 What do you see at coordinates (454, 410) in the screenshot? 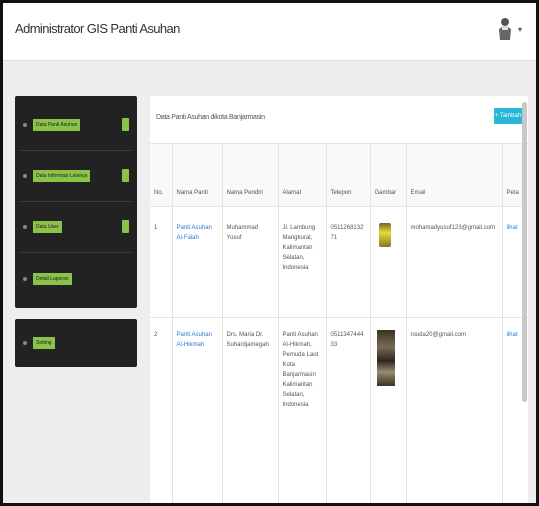
I see `cell-email: rouda20@gmail.com` at bounding box center [454, 410].